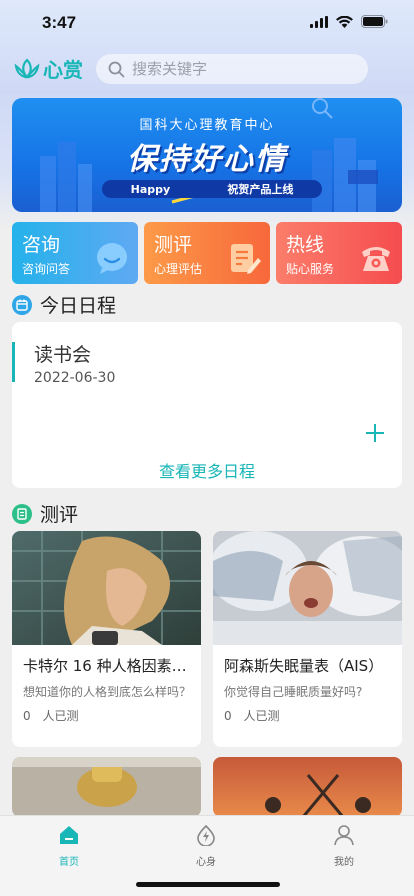  What do you see at coordinates (304, 666) in the screenshot?
I see `test-title: 阿森斯失眠量表（AIS）` at bounding box center [304, 666].